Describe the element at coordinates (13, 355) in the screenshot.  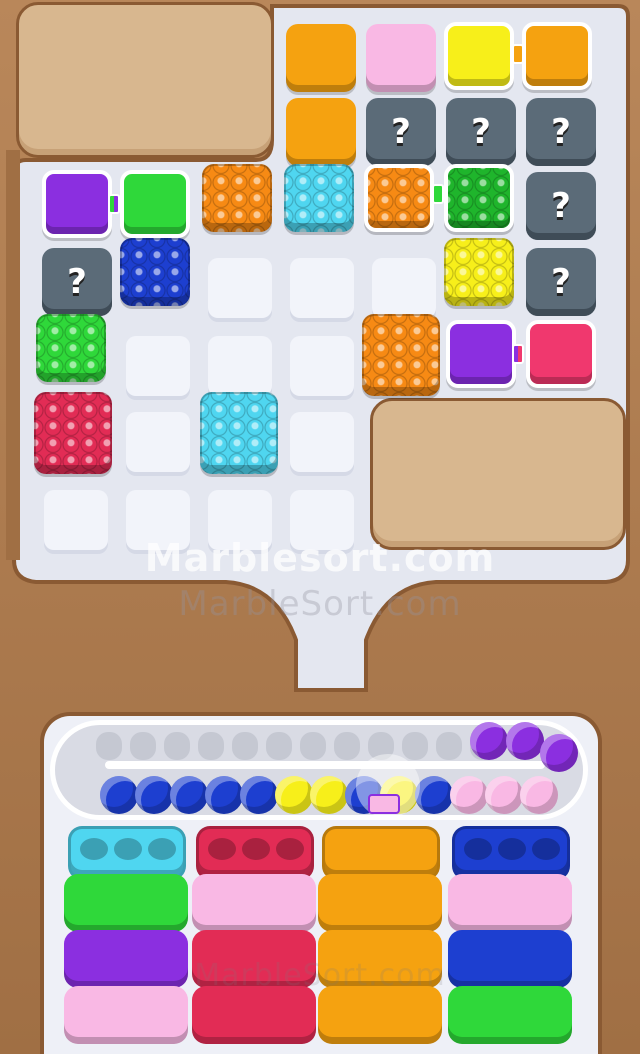
I see `wood-left-rail` at that location.